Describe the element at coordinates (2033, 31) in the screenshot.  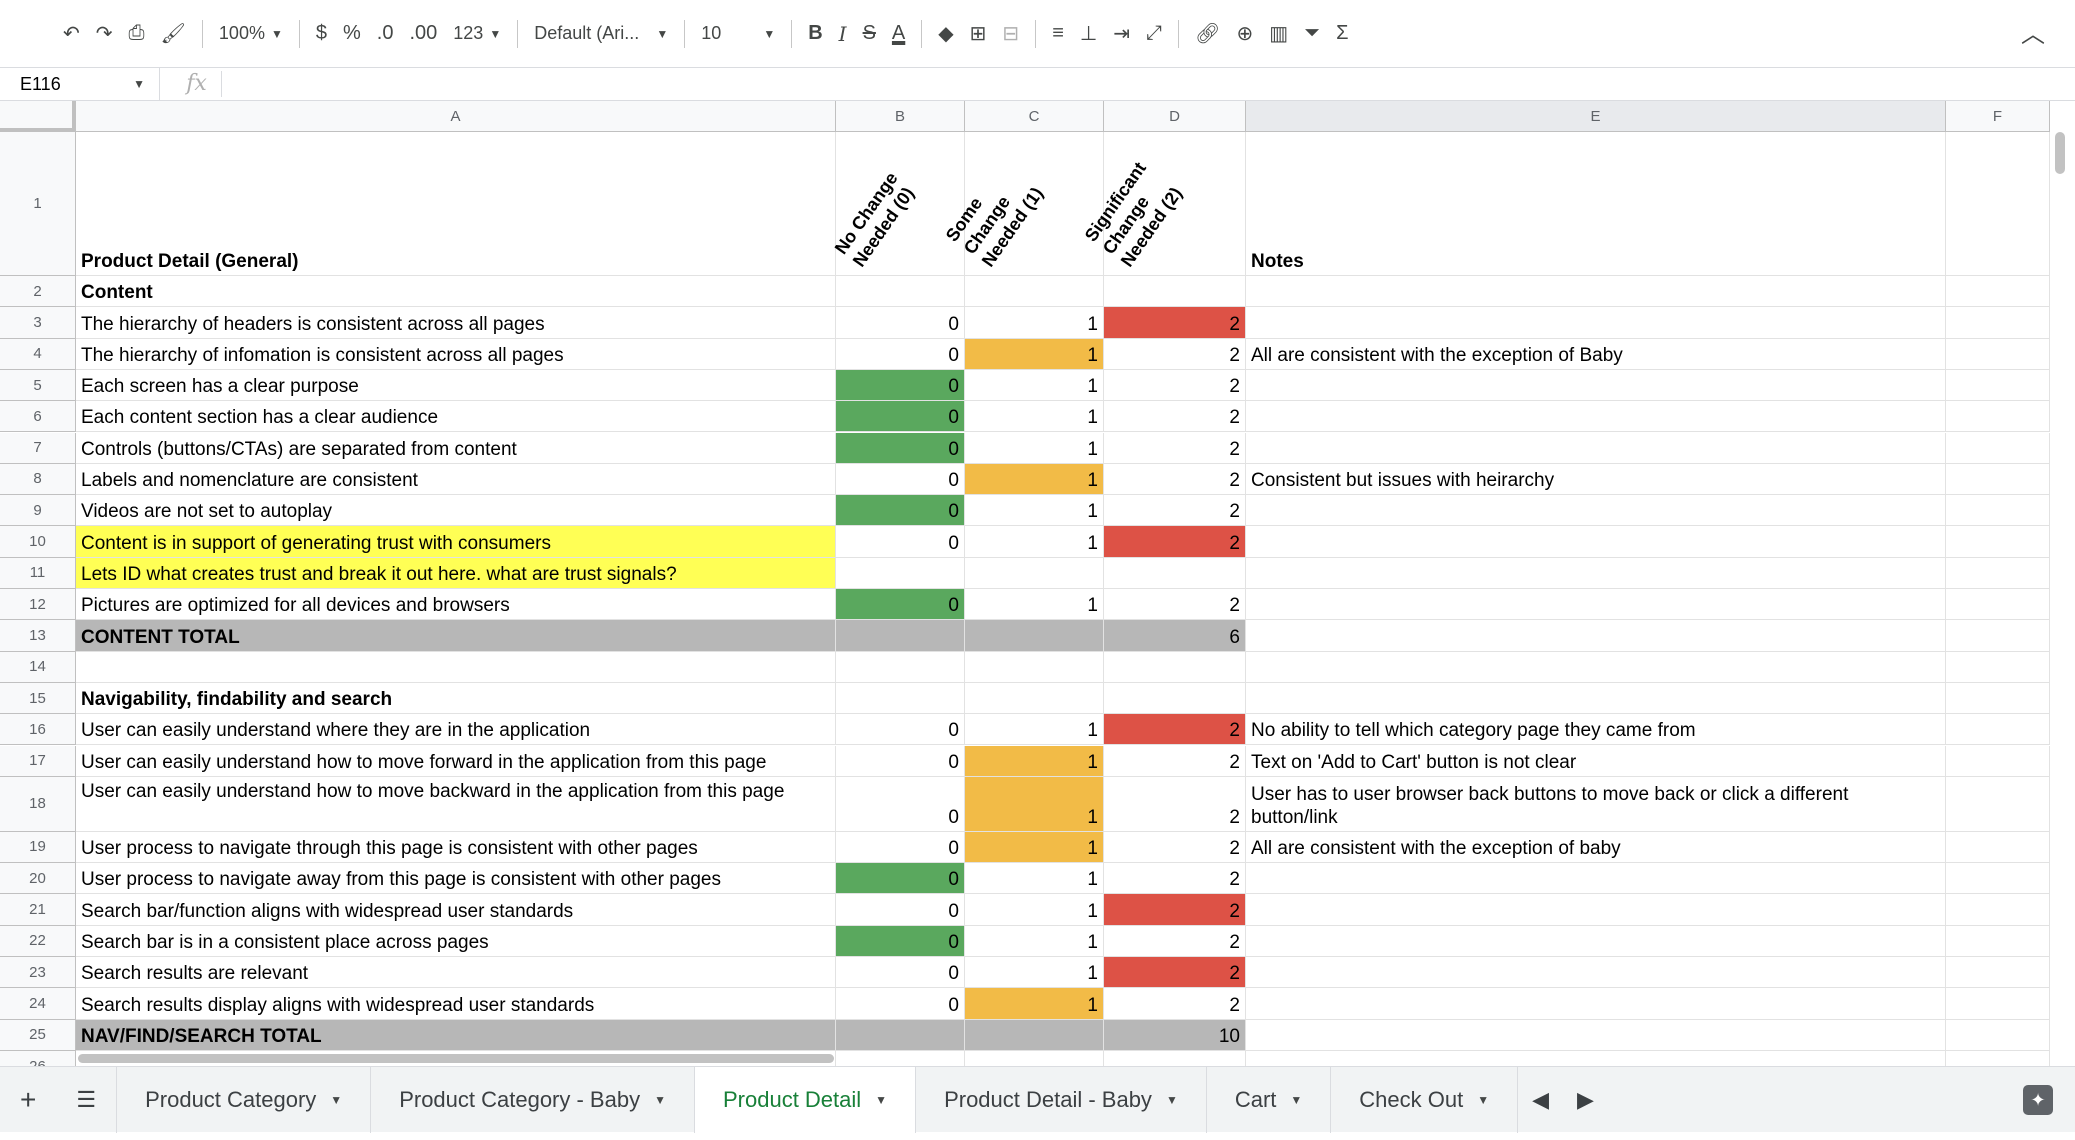
I see `collapse-toolbar-icon: ︿` at that location.